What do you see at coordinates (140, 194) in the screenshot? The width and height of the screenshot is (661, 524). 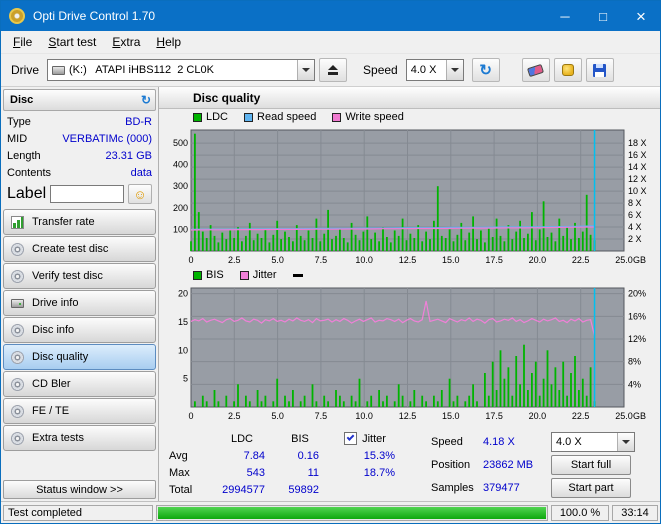 I see `smiley-button: ☺` at bounding box center [140, 194].